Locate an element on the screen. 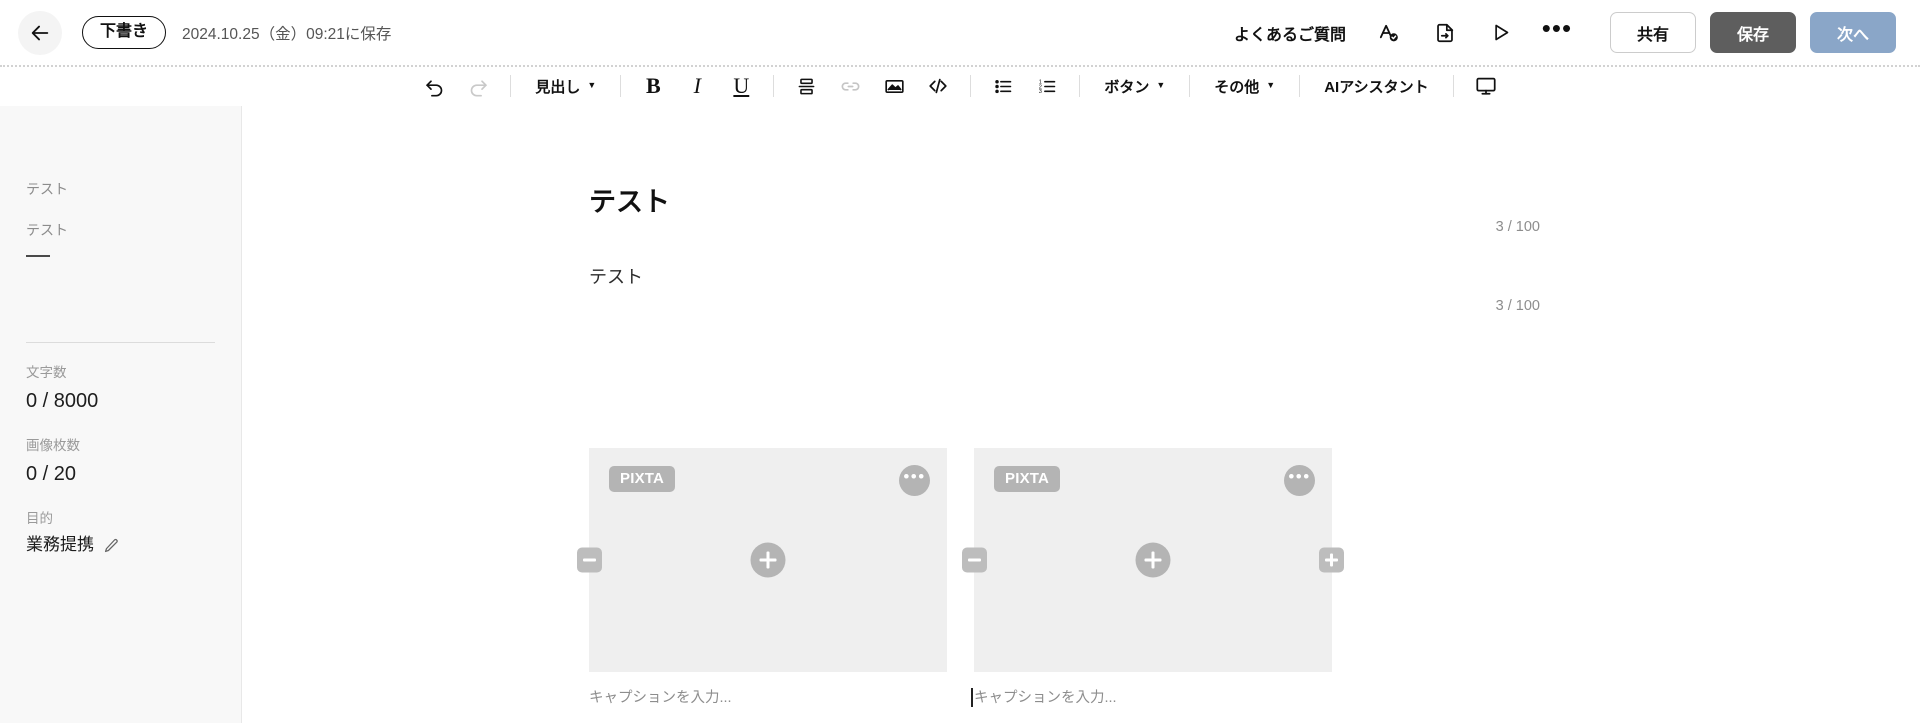 The width and height of the screenshot is (1920, 723). char-count-label: 文字数 is located at coordinates (46, 372).